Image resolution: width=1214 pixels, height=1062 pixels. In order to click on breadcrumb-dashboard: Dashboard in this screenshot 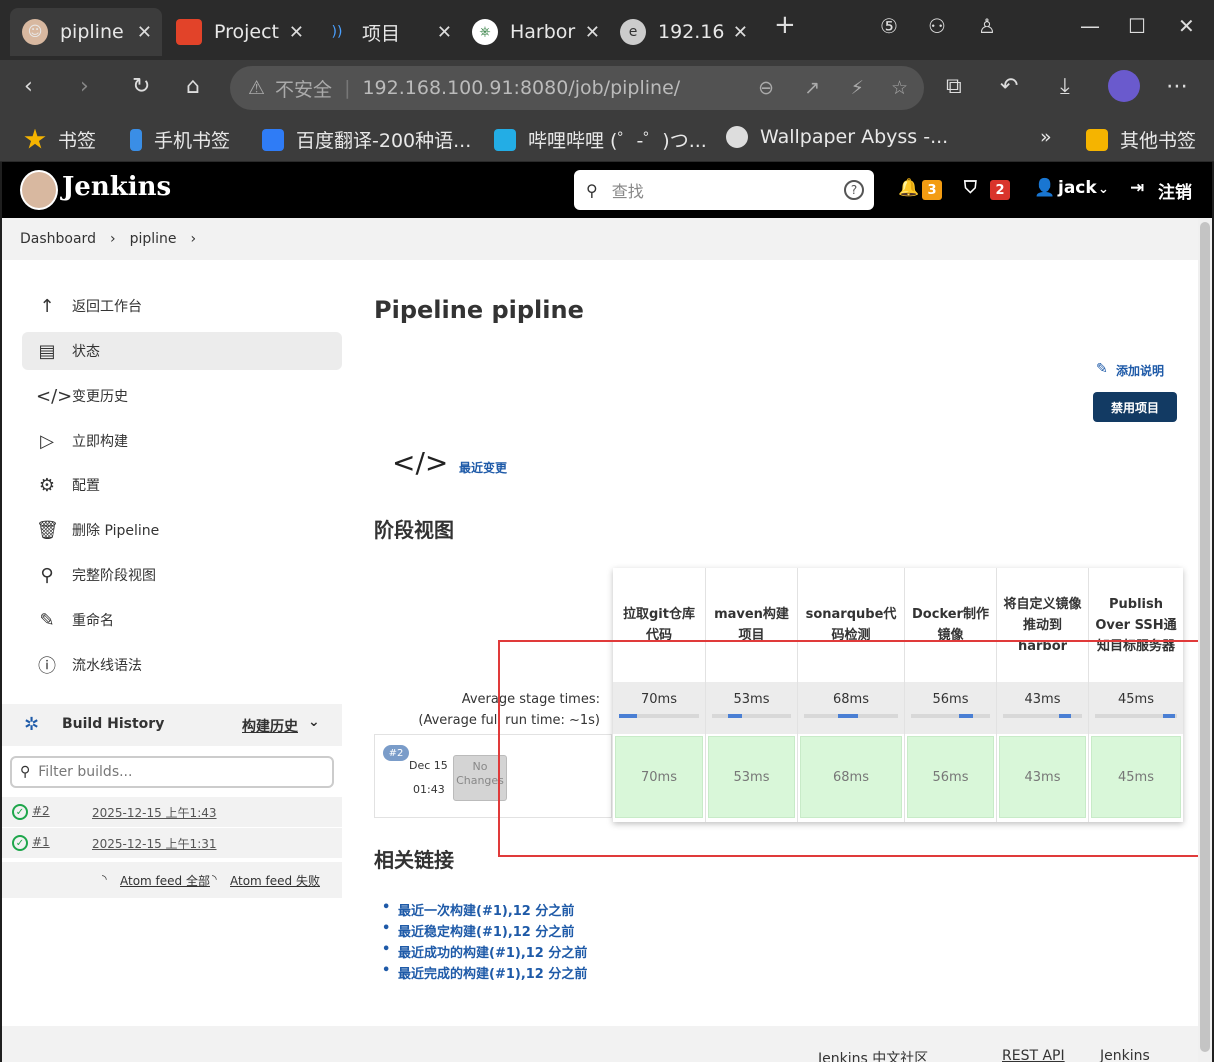, I will do `click(58, 239)`.